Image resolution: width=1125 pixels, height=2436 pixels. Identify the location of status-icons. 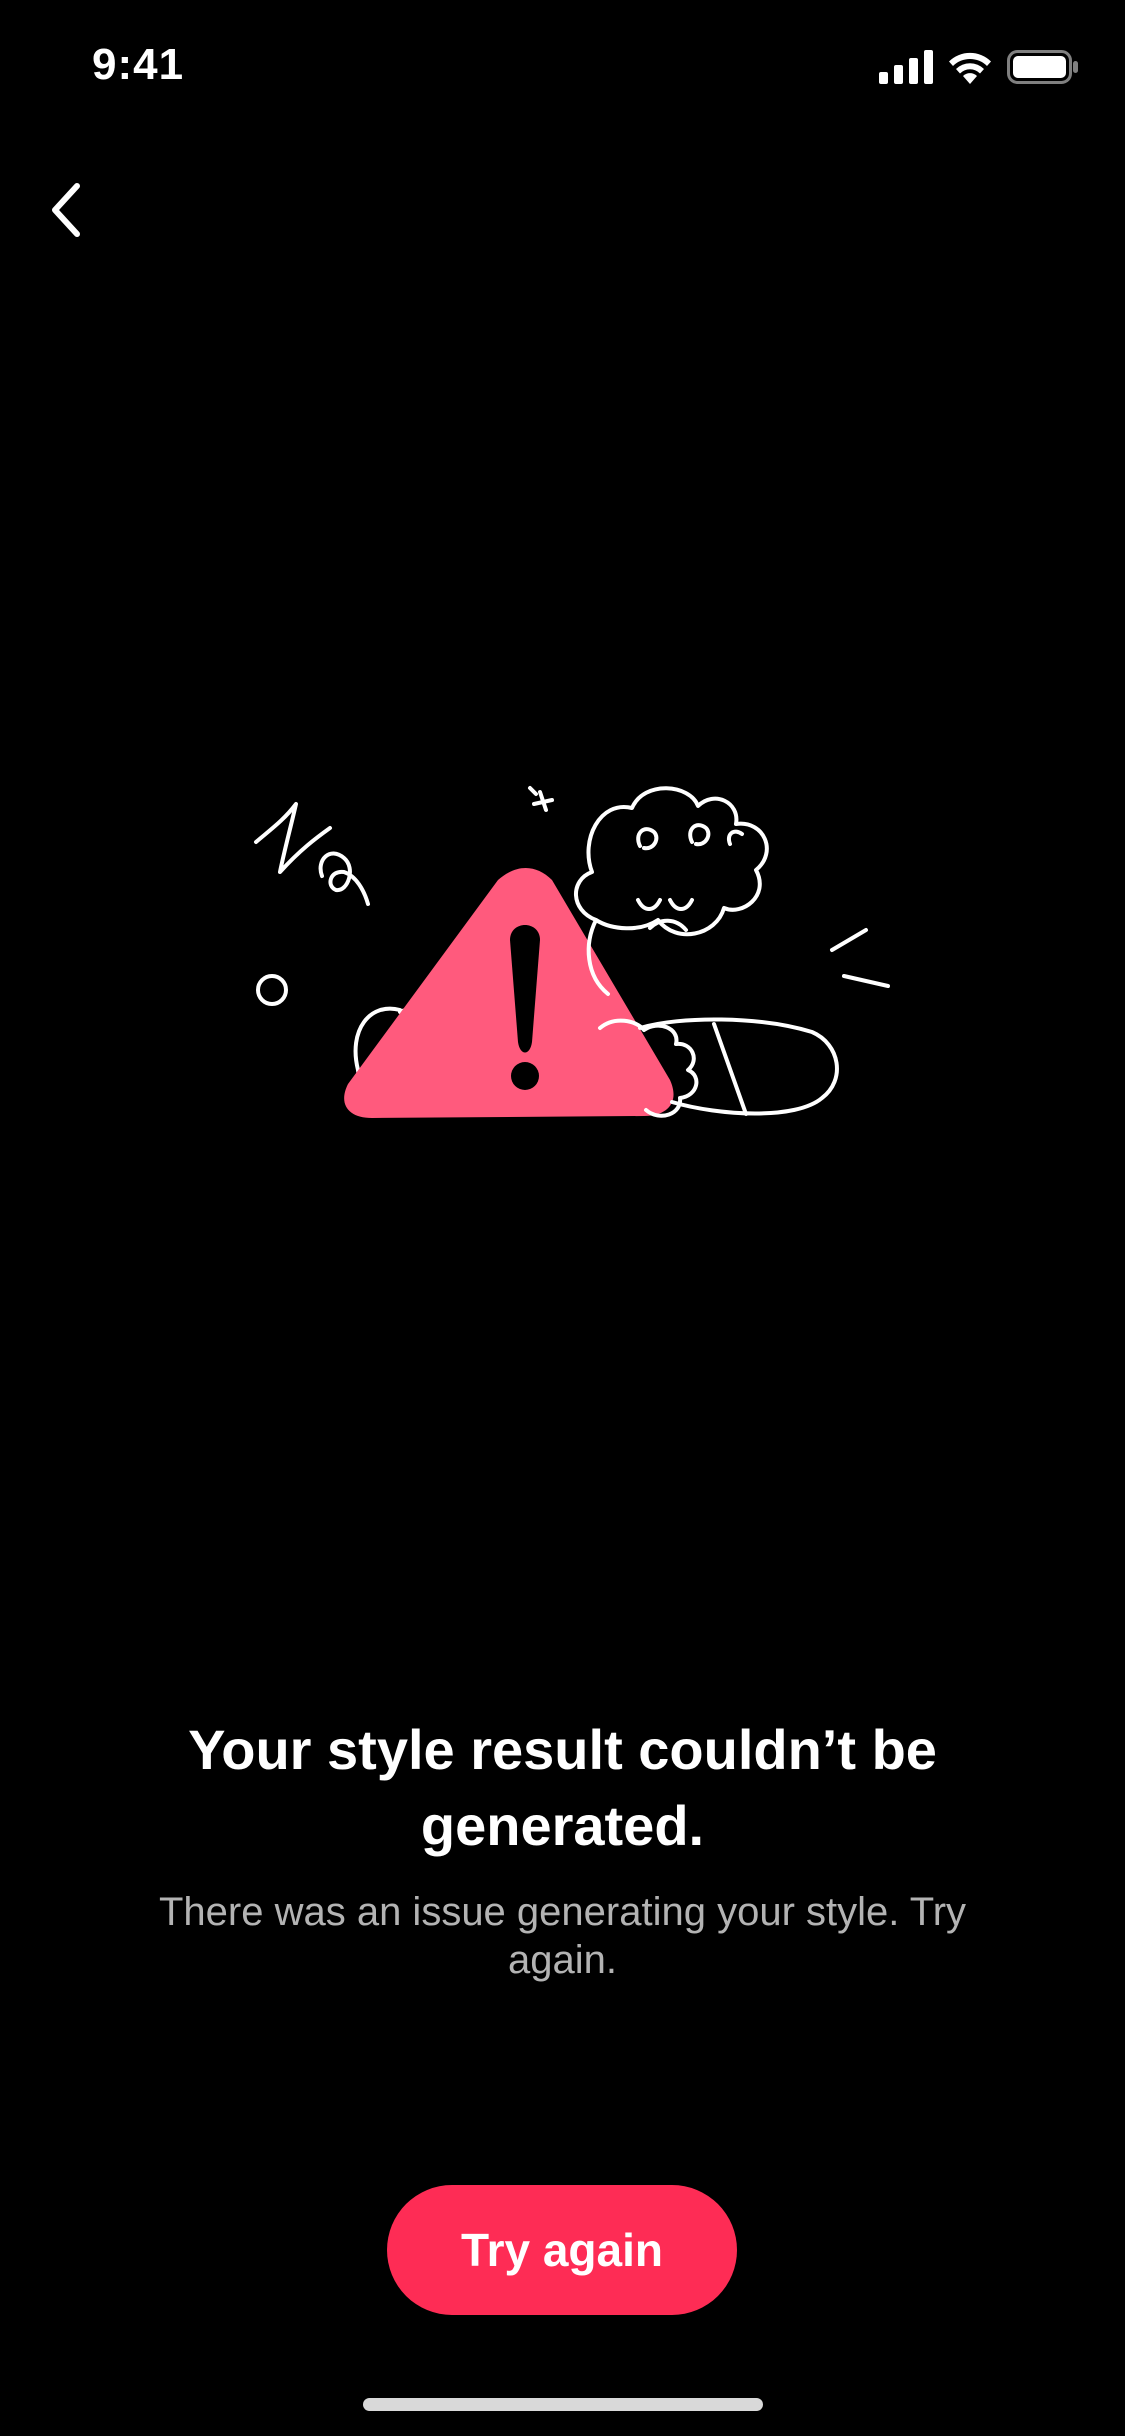
(979, 67).